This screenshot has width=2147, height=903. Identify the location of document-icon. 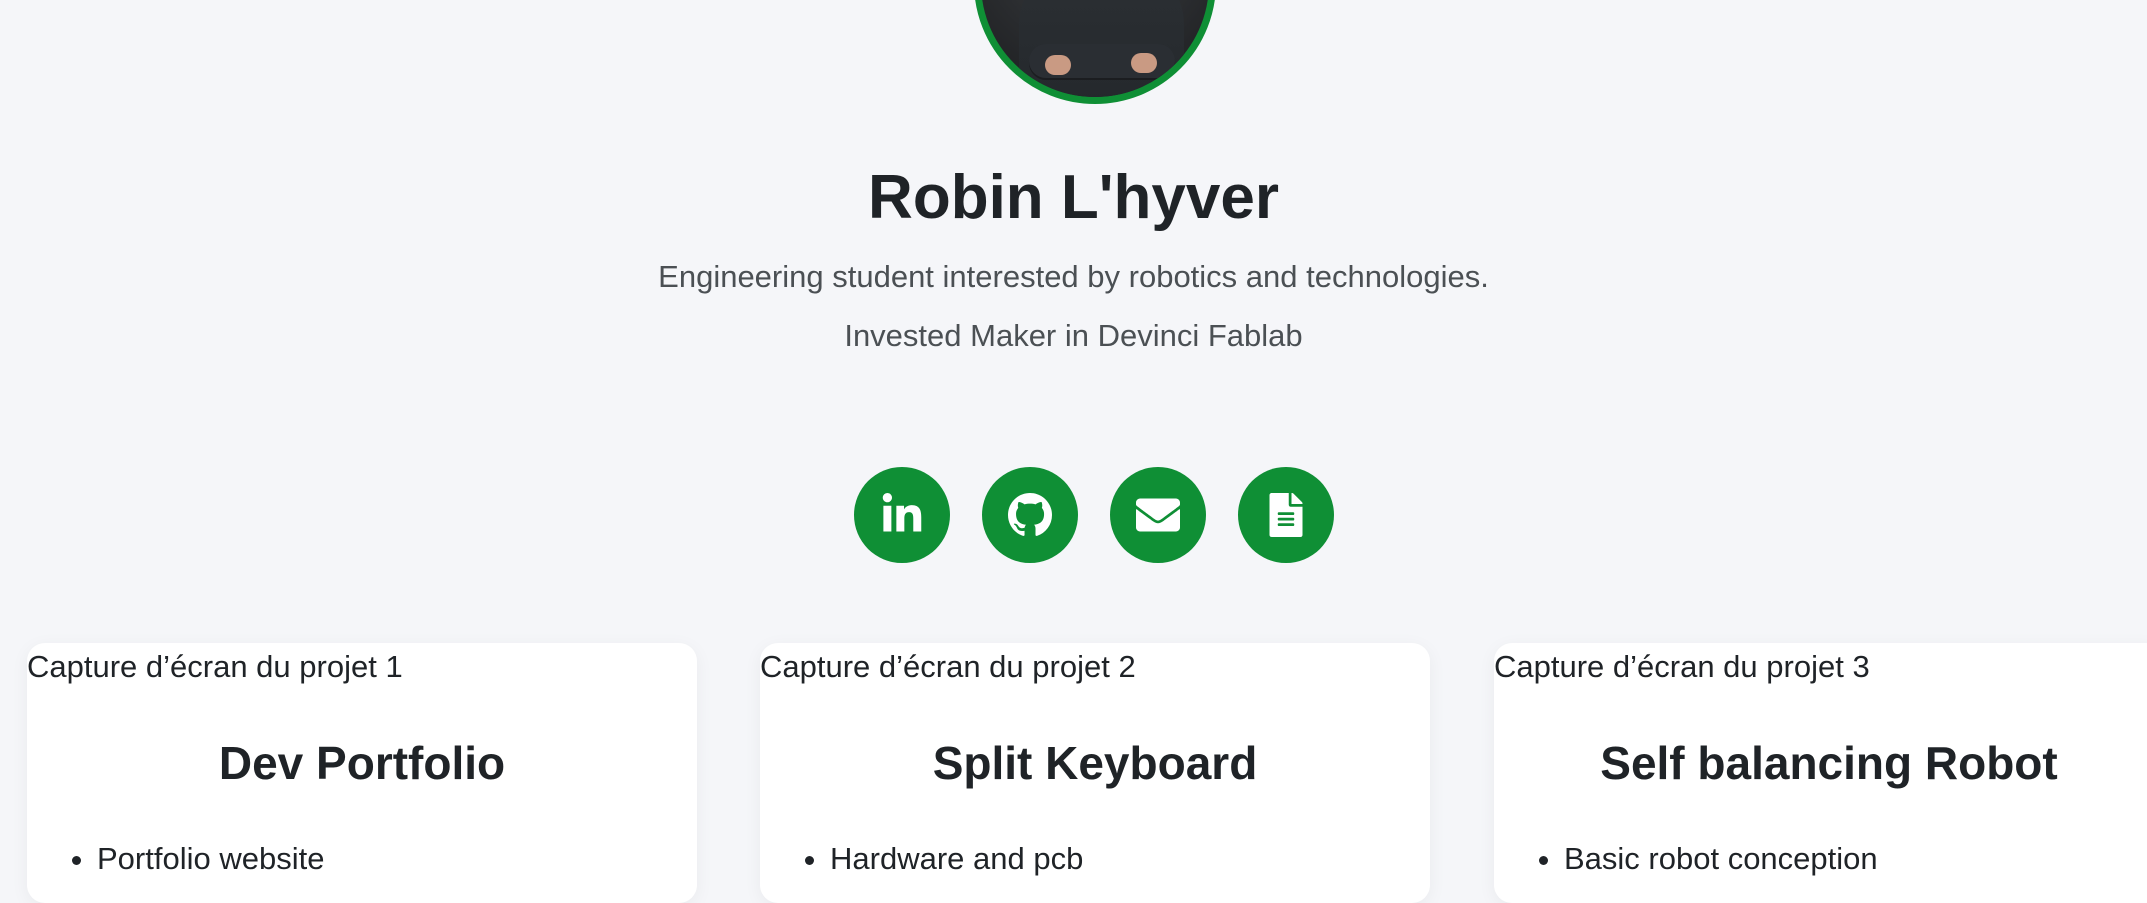
(1286, 515).